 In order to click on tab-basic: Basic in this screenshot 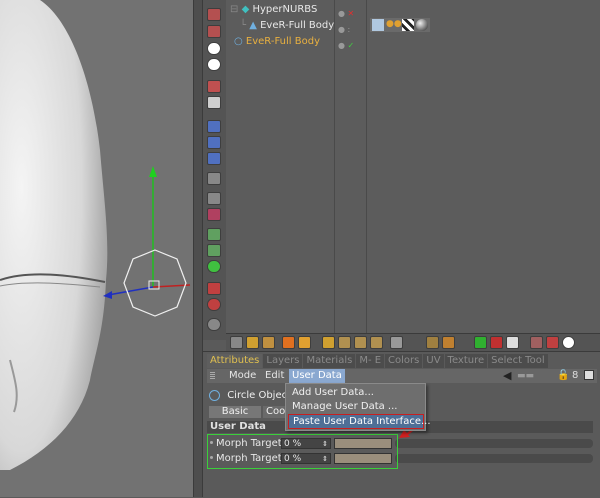, I will do `click(235, 412)`.